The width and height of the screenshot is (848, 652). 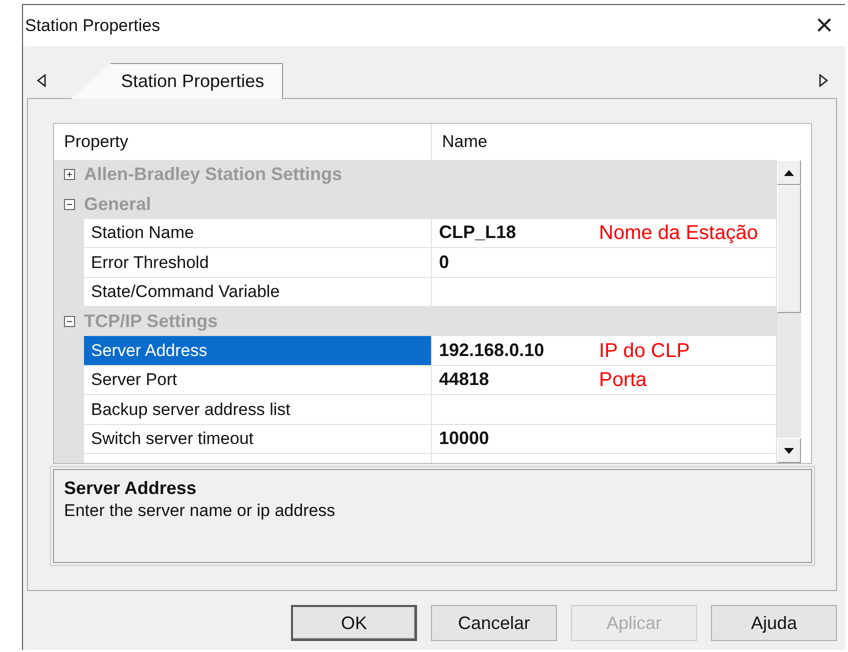 I want to click on annotation: IP do CLP, so click(x=644, y=351).